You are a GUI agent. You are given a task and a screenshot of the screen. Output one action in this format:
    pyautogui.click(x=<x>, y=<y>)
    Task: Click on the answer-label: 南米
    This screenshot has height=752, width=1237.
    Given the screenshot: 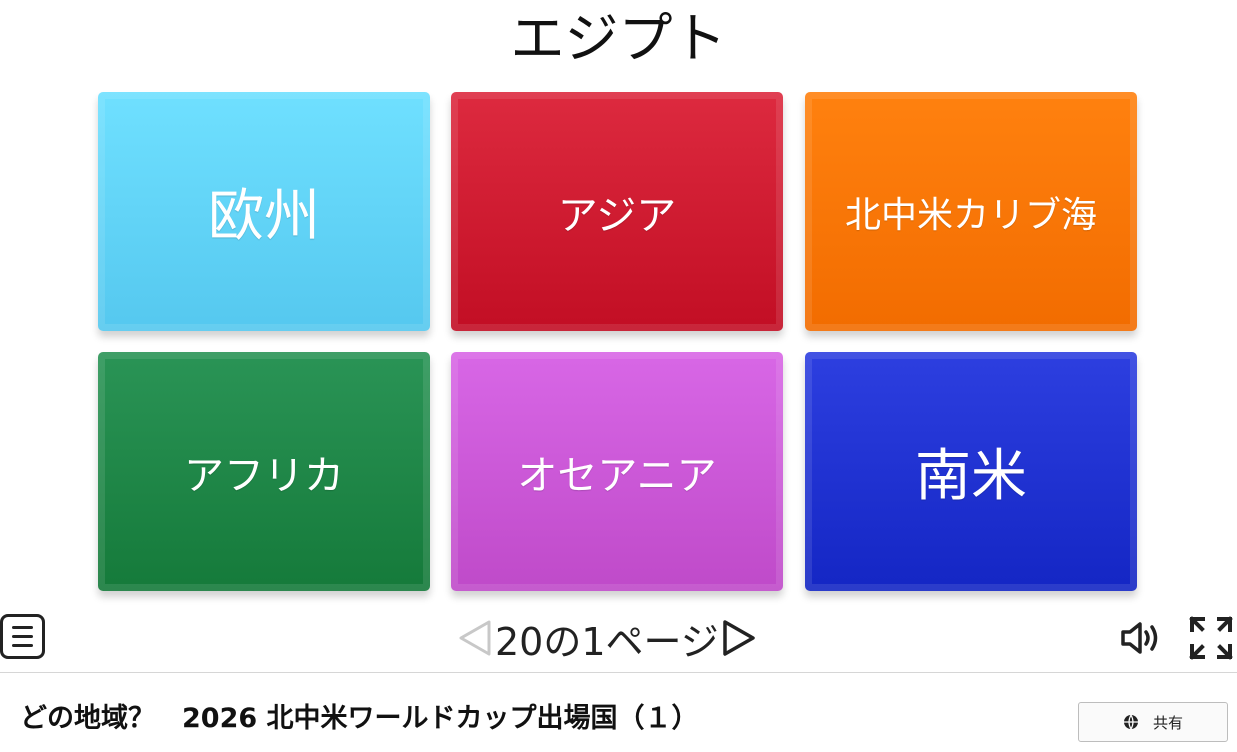 What is the action you would take?
    pyautogui.click(x=971, y=476)
    